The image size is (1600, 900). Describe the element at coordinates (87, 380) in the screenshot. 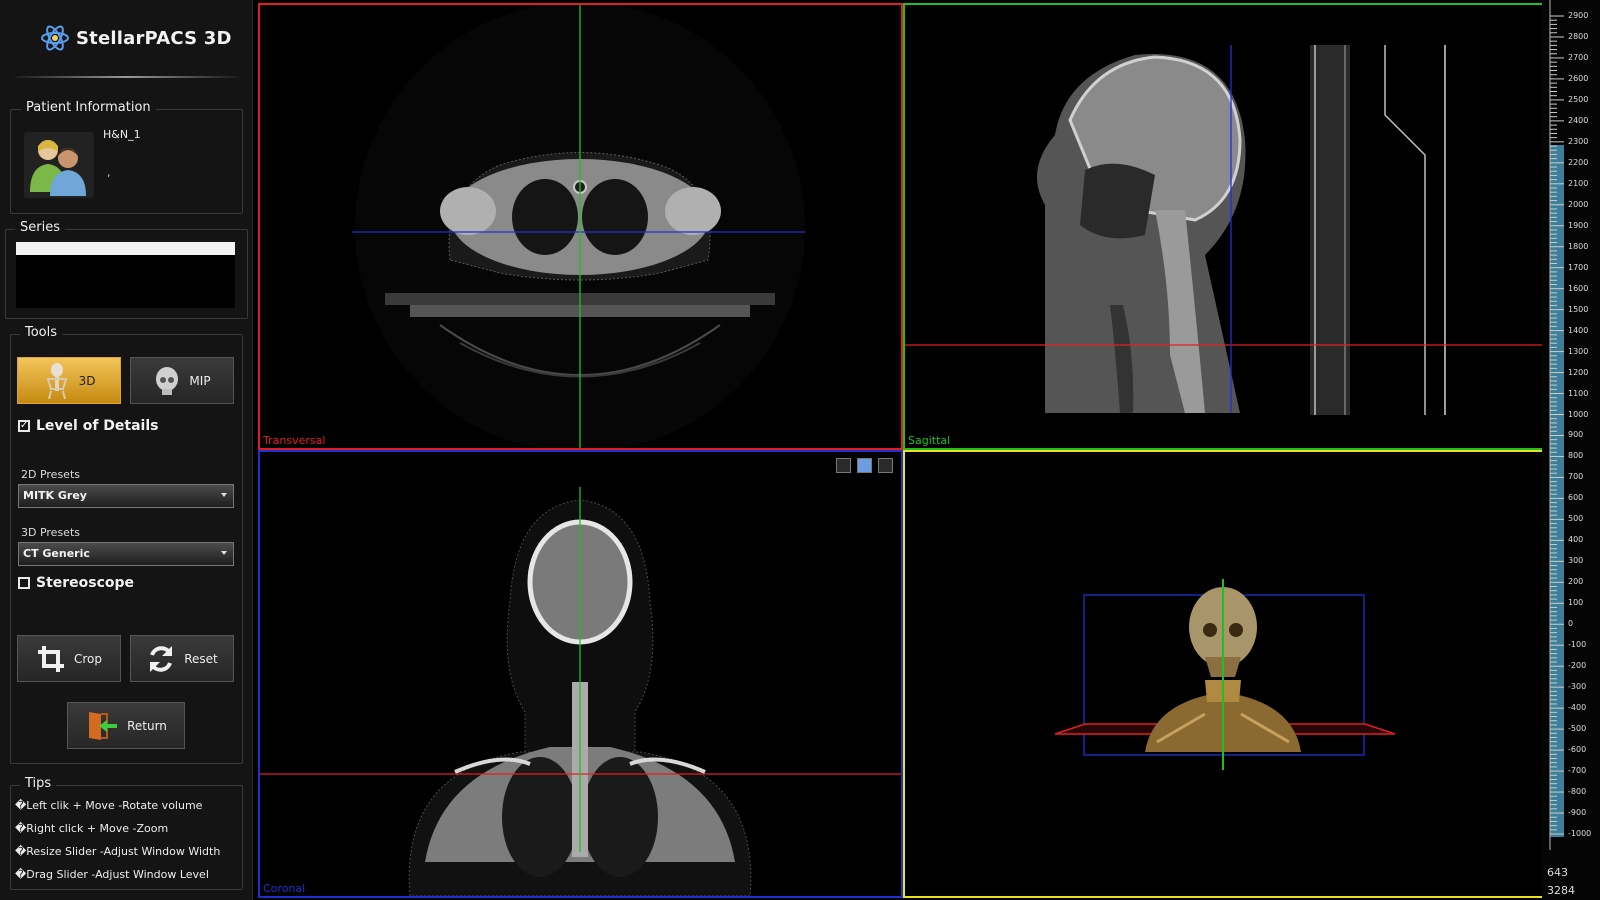

I see `3d-button-label: 3D` at that location.